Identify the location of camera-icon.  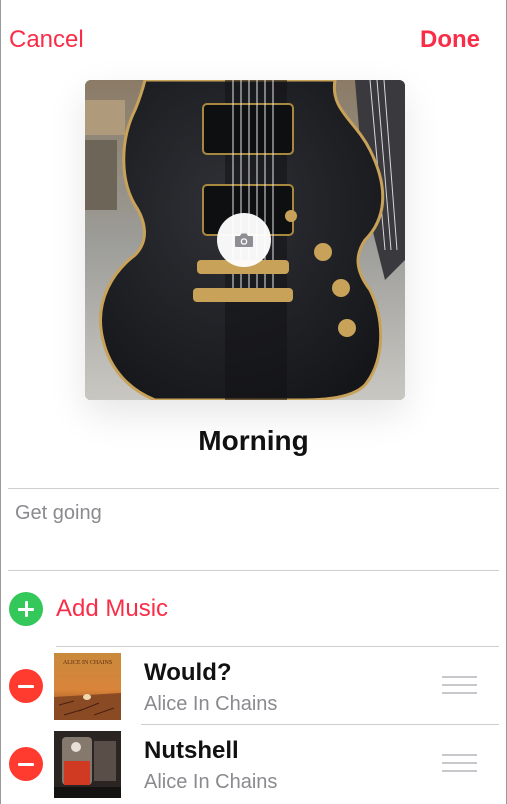
(244, 240).